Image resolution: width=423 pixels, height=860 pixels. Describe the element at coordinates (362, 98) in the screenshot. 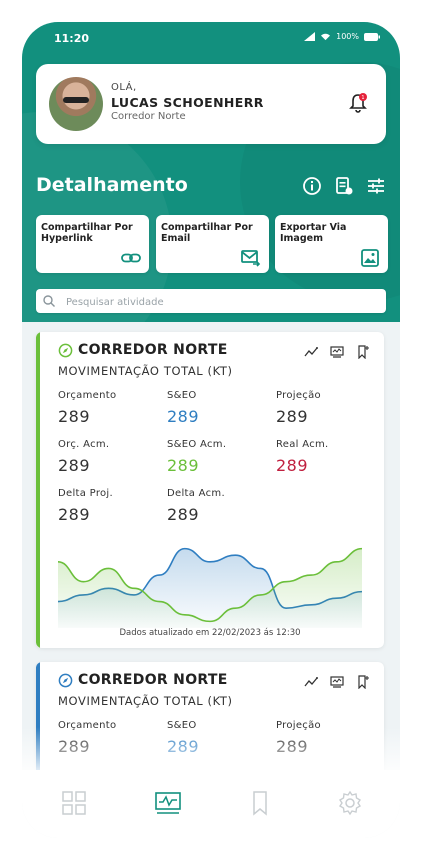

I see `notification-count: 1` at that location.